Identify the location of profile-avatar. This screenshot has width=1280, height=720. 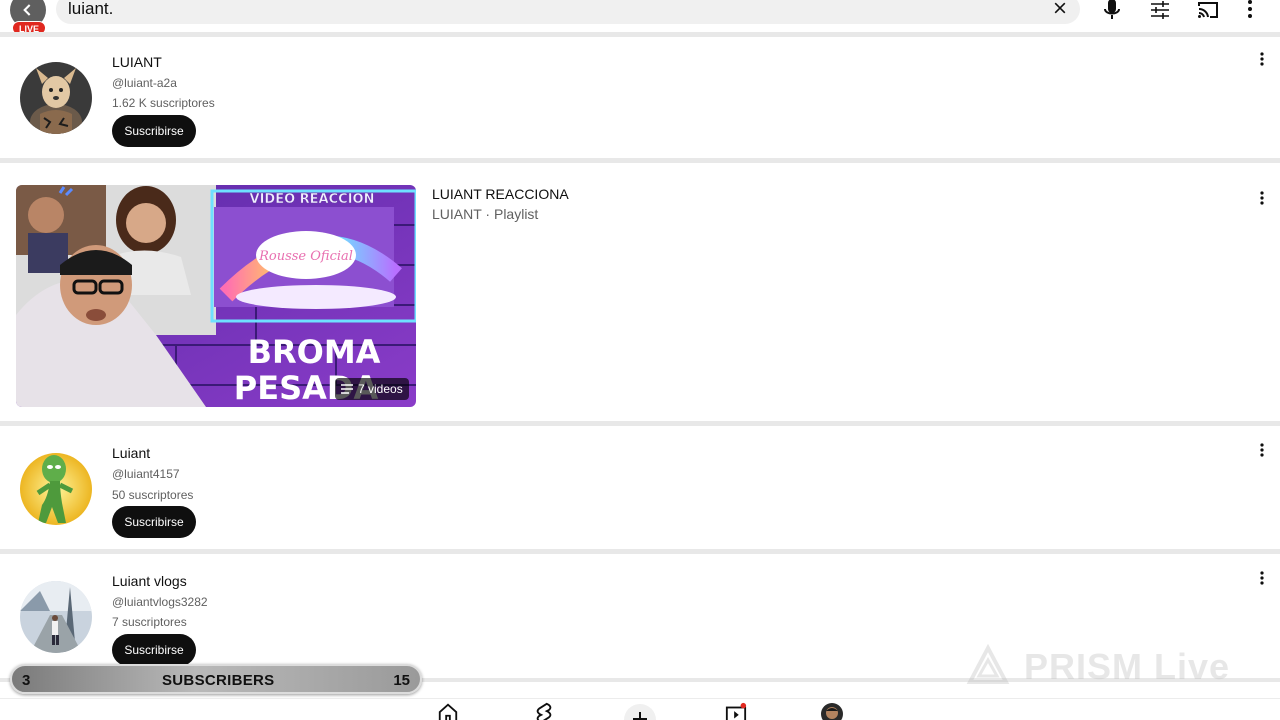
(832, 711).